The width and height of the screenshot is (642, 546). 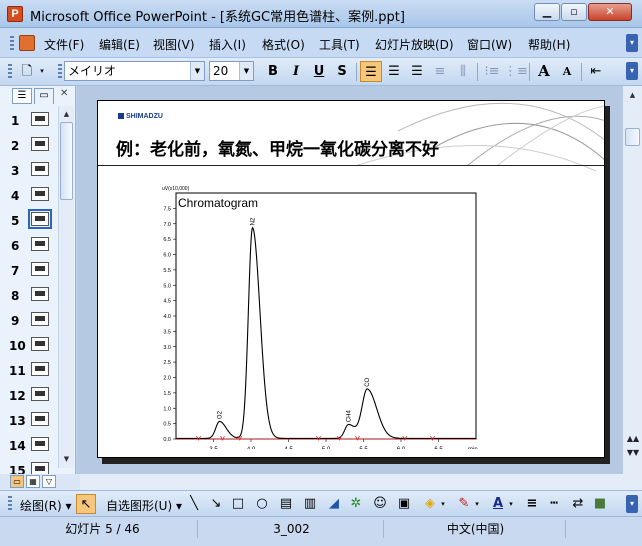 I want to click on numbering-icon: ⁝≡, so click(x=492, y=71).